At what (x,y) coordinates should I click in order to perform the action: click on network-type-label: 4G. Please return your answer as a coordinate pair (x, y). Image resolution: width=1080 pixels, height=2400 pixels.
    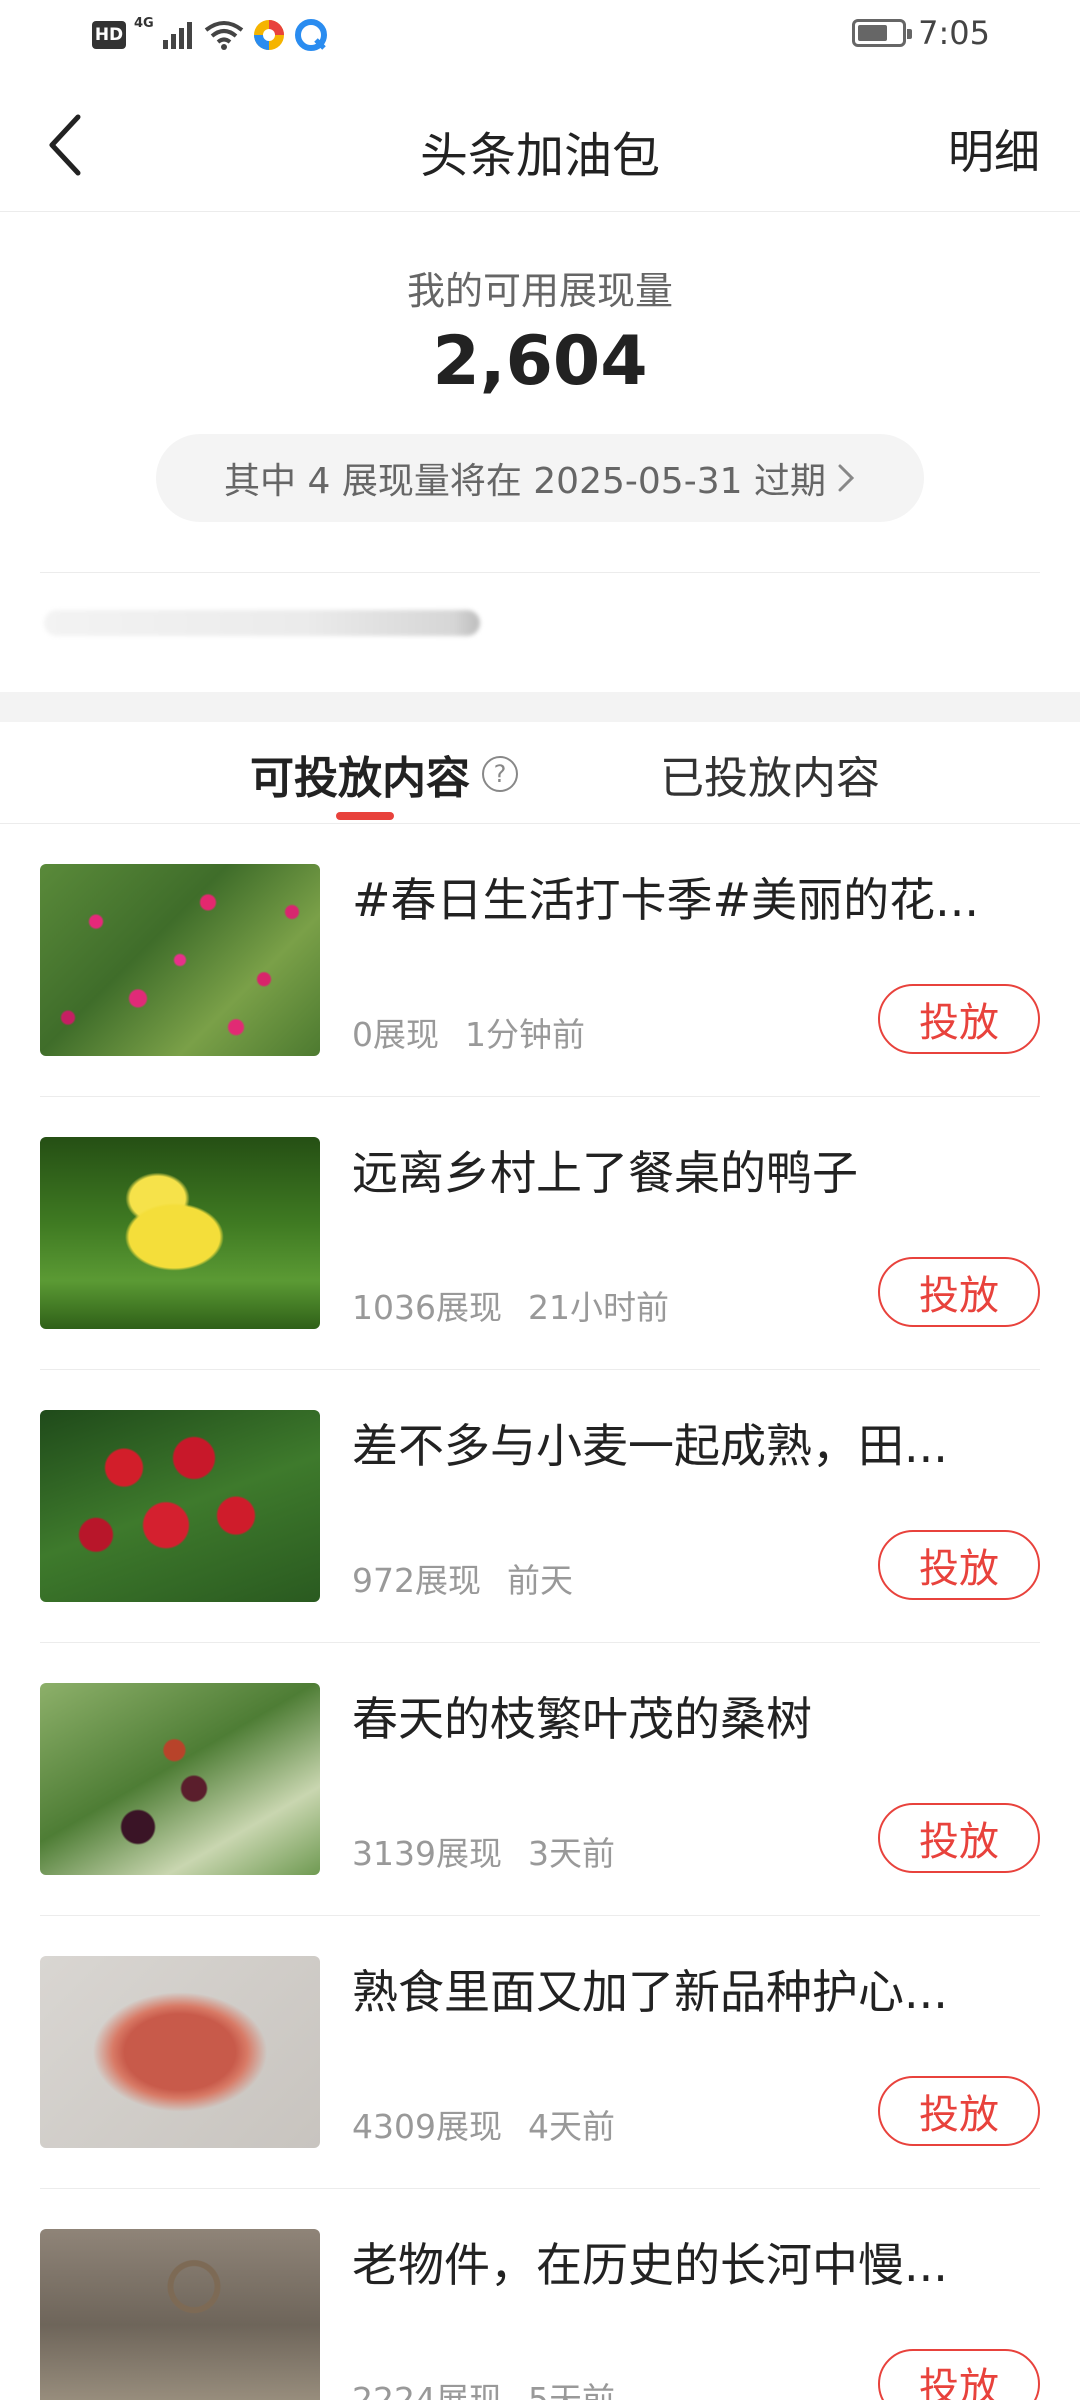
    Looking at the image, I should click on (144, 23).